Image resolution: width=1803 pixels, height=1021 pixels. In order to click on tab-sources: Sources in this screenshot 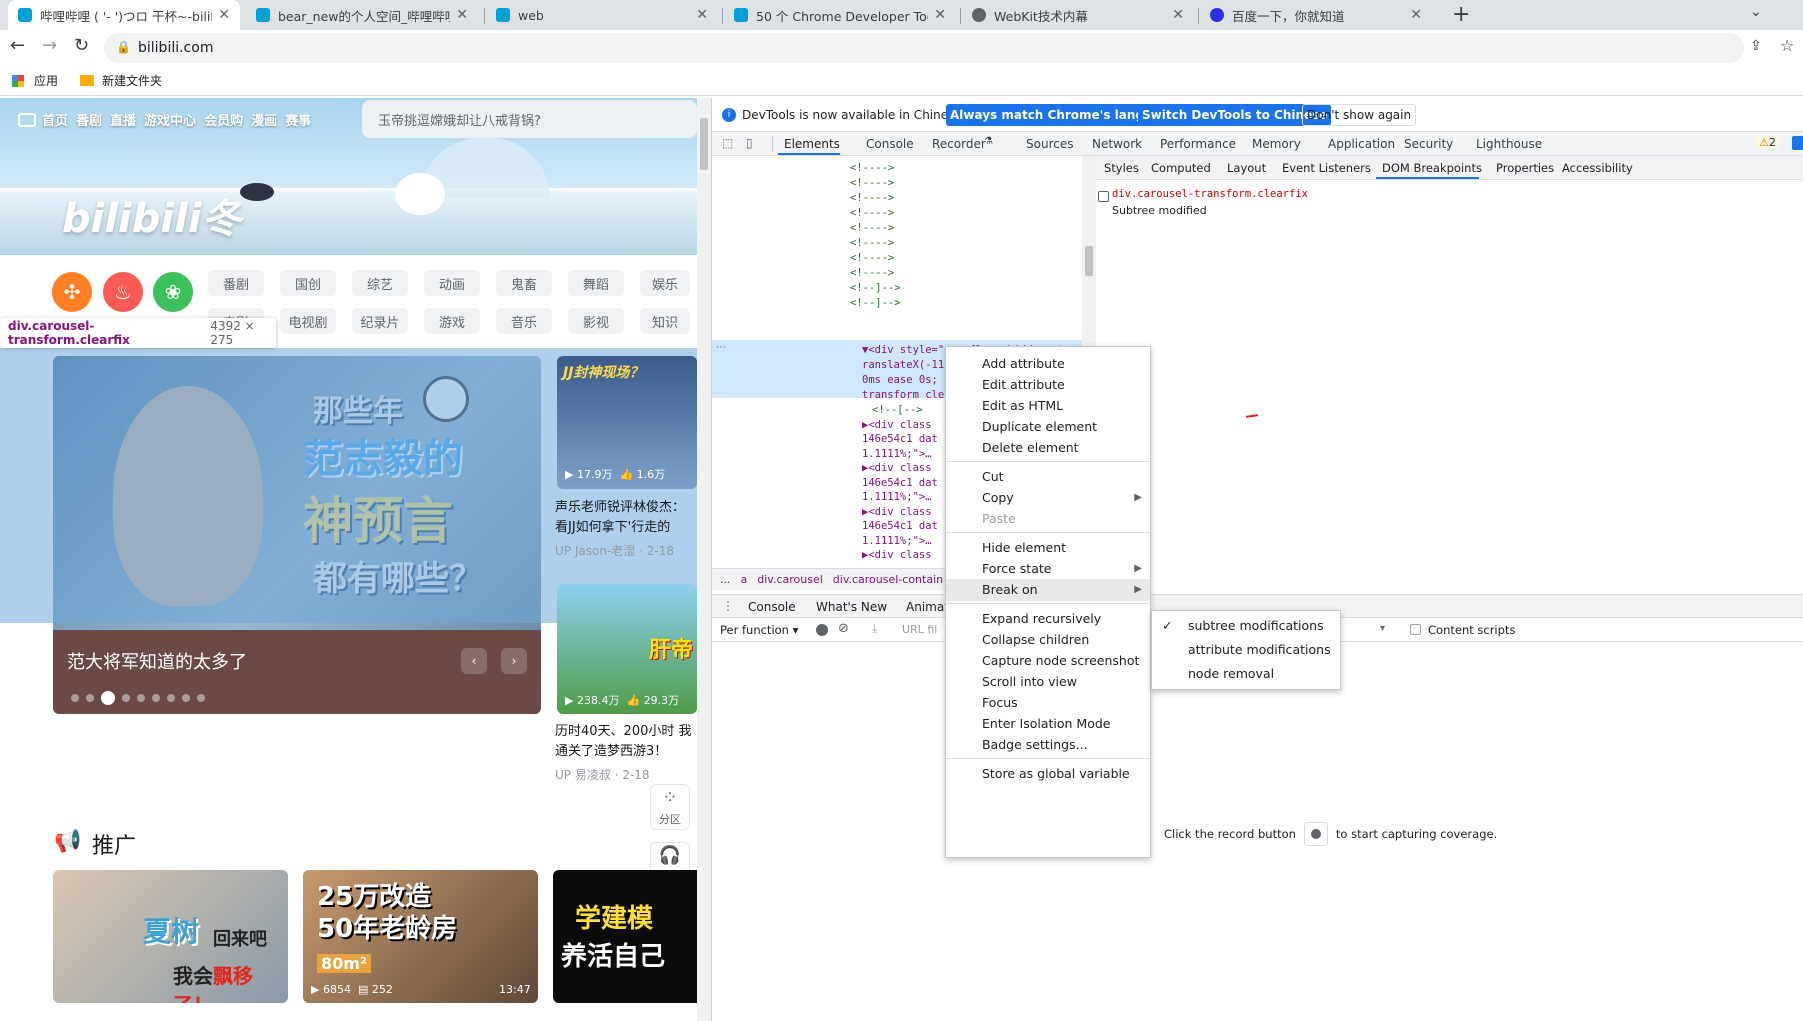, I will do `click(1049, 144)`.